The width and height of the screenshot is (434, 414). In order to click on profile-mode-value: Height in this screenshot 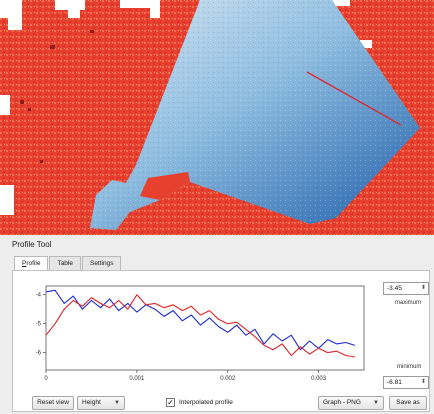, I will do `click(91, 402)`.